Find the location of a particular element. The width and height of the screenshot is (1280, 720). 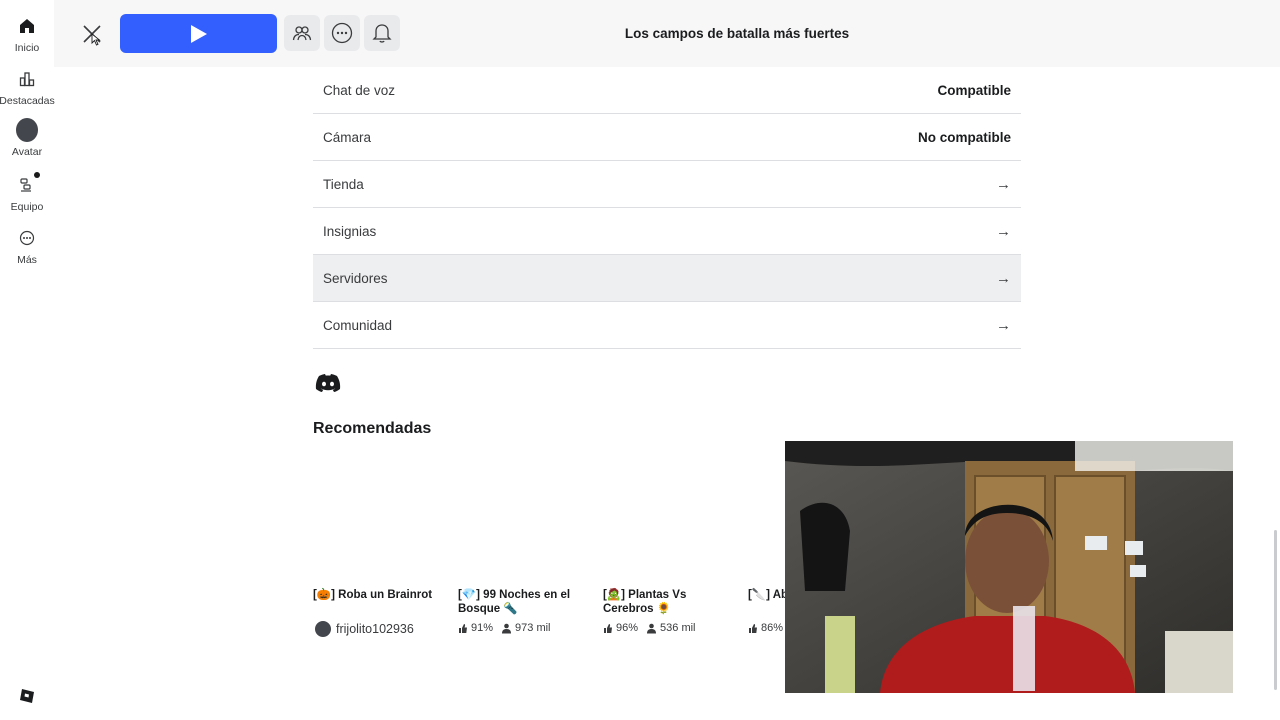

info-row-store: Tienda → is located at coordinates (667, 184).